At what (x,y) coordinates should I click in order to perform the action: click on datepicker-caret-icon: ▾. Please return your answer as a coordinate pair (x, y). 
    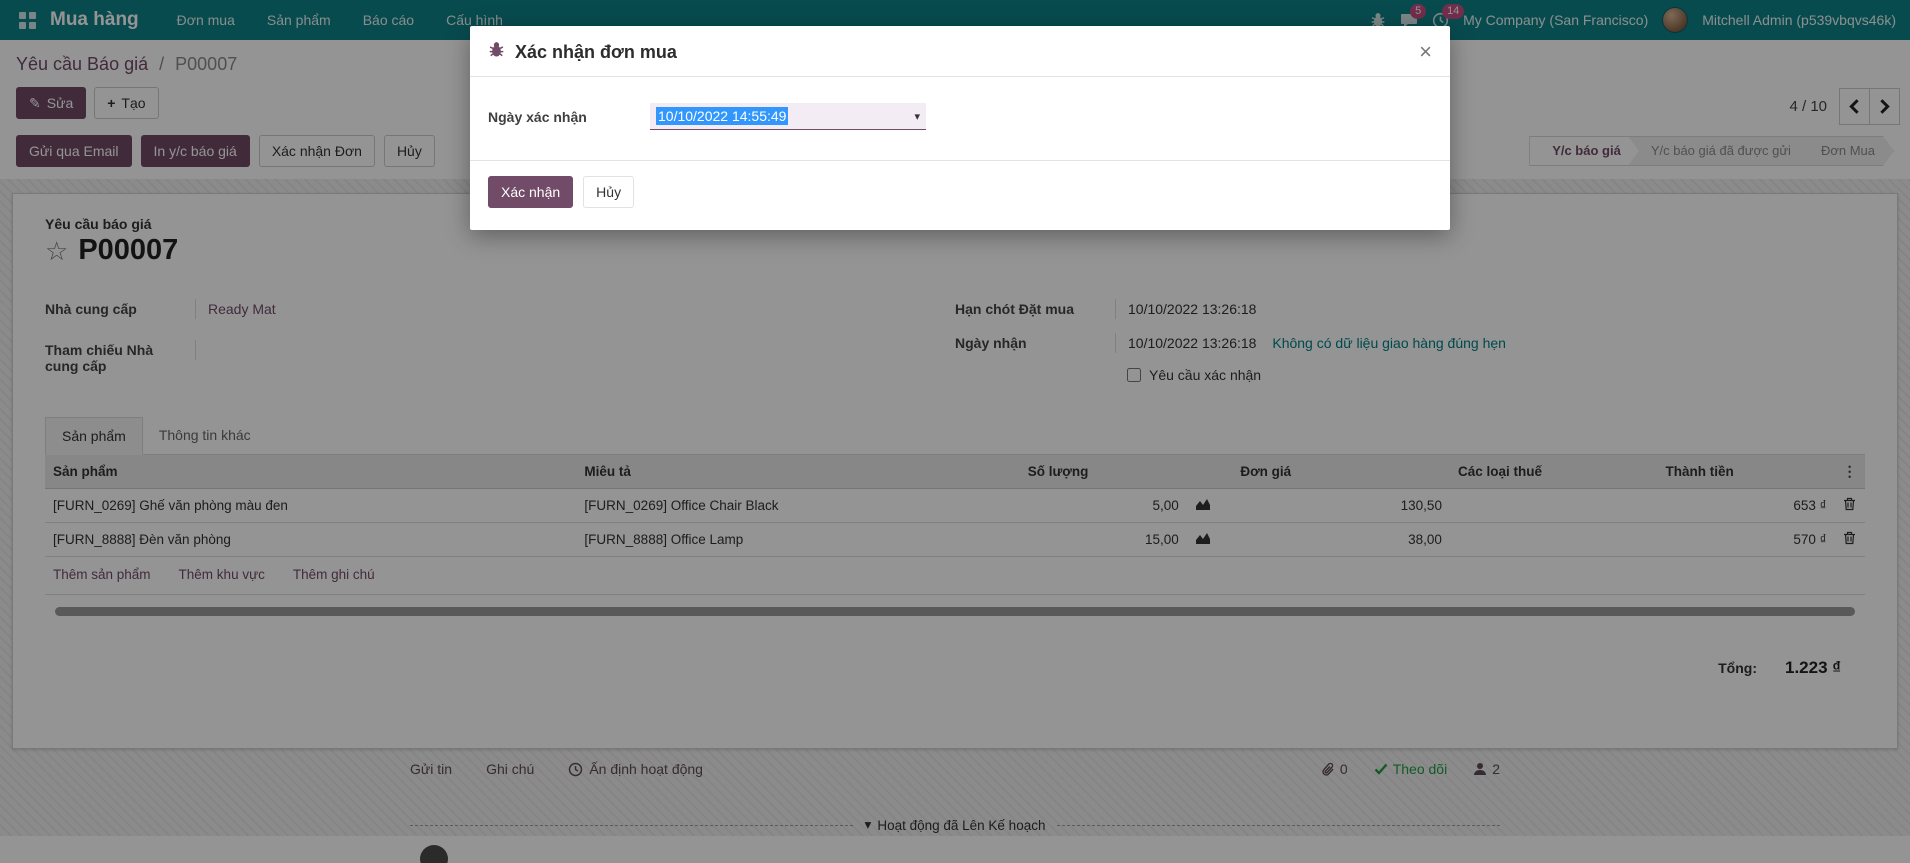
    Looking at the image, I should click on (917, 116).